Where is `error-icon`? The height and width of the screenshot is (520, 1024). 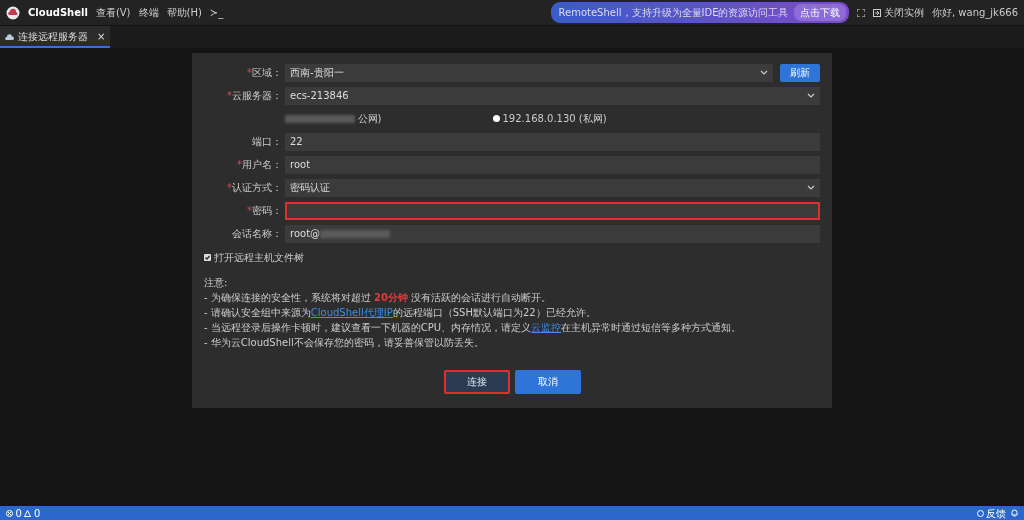 error-icon is located at coordinates (9, 513).